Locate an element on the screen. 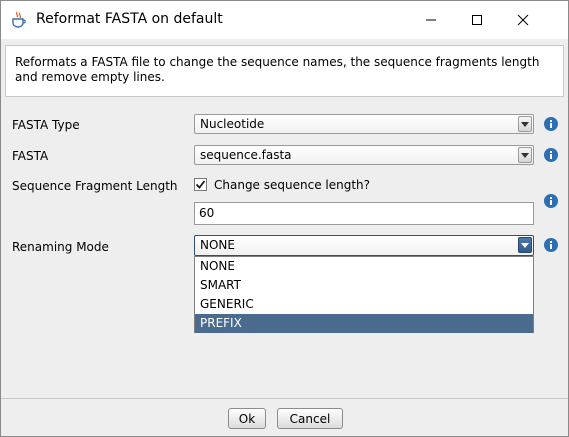 Image resolution: width=569 pixels, height=437 pixels. fasta-type-label: FASTA Type is located at coordinates (46, 125).